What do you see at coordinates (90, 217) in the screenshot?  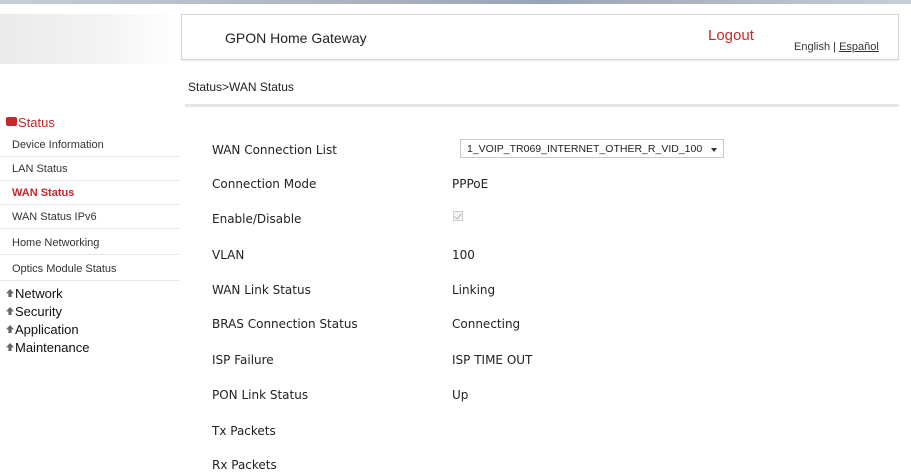 I see `sidebar-item-wan-status-ipv6: WAN Status IPv6` at bounding box center [90, 217].